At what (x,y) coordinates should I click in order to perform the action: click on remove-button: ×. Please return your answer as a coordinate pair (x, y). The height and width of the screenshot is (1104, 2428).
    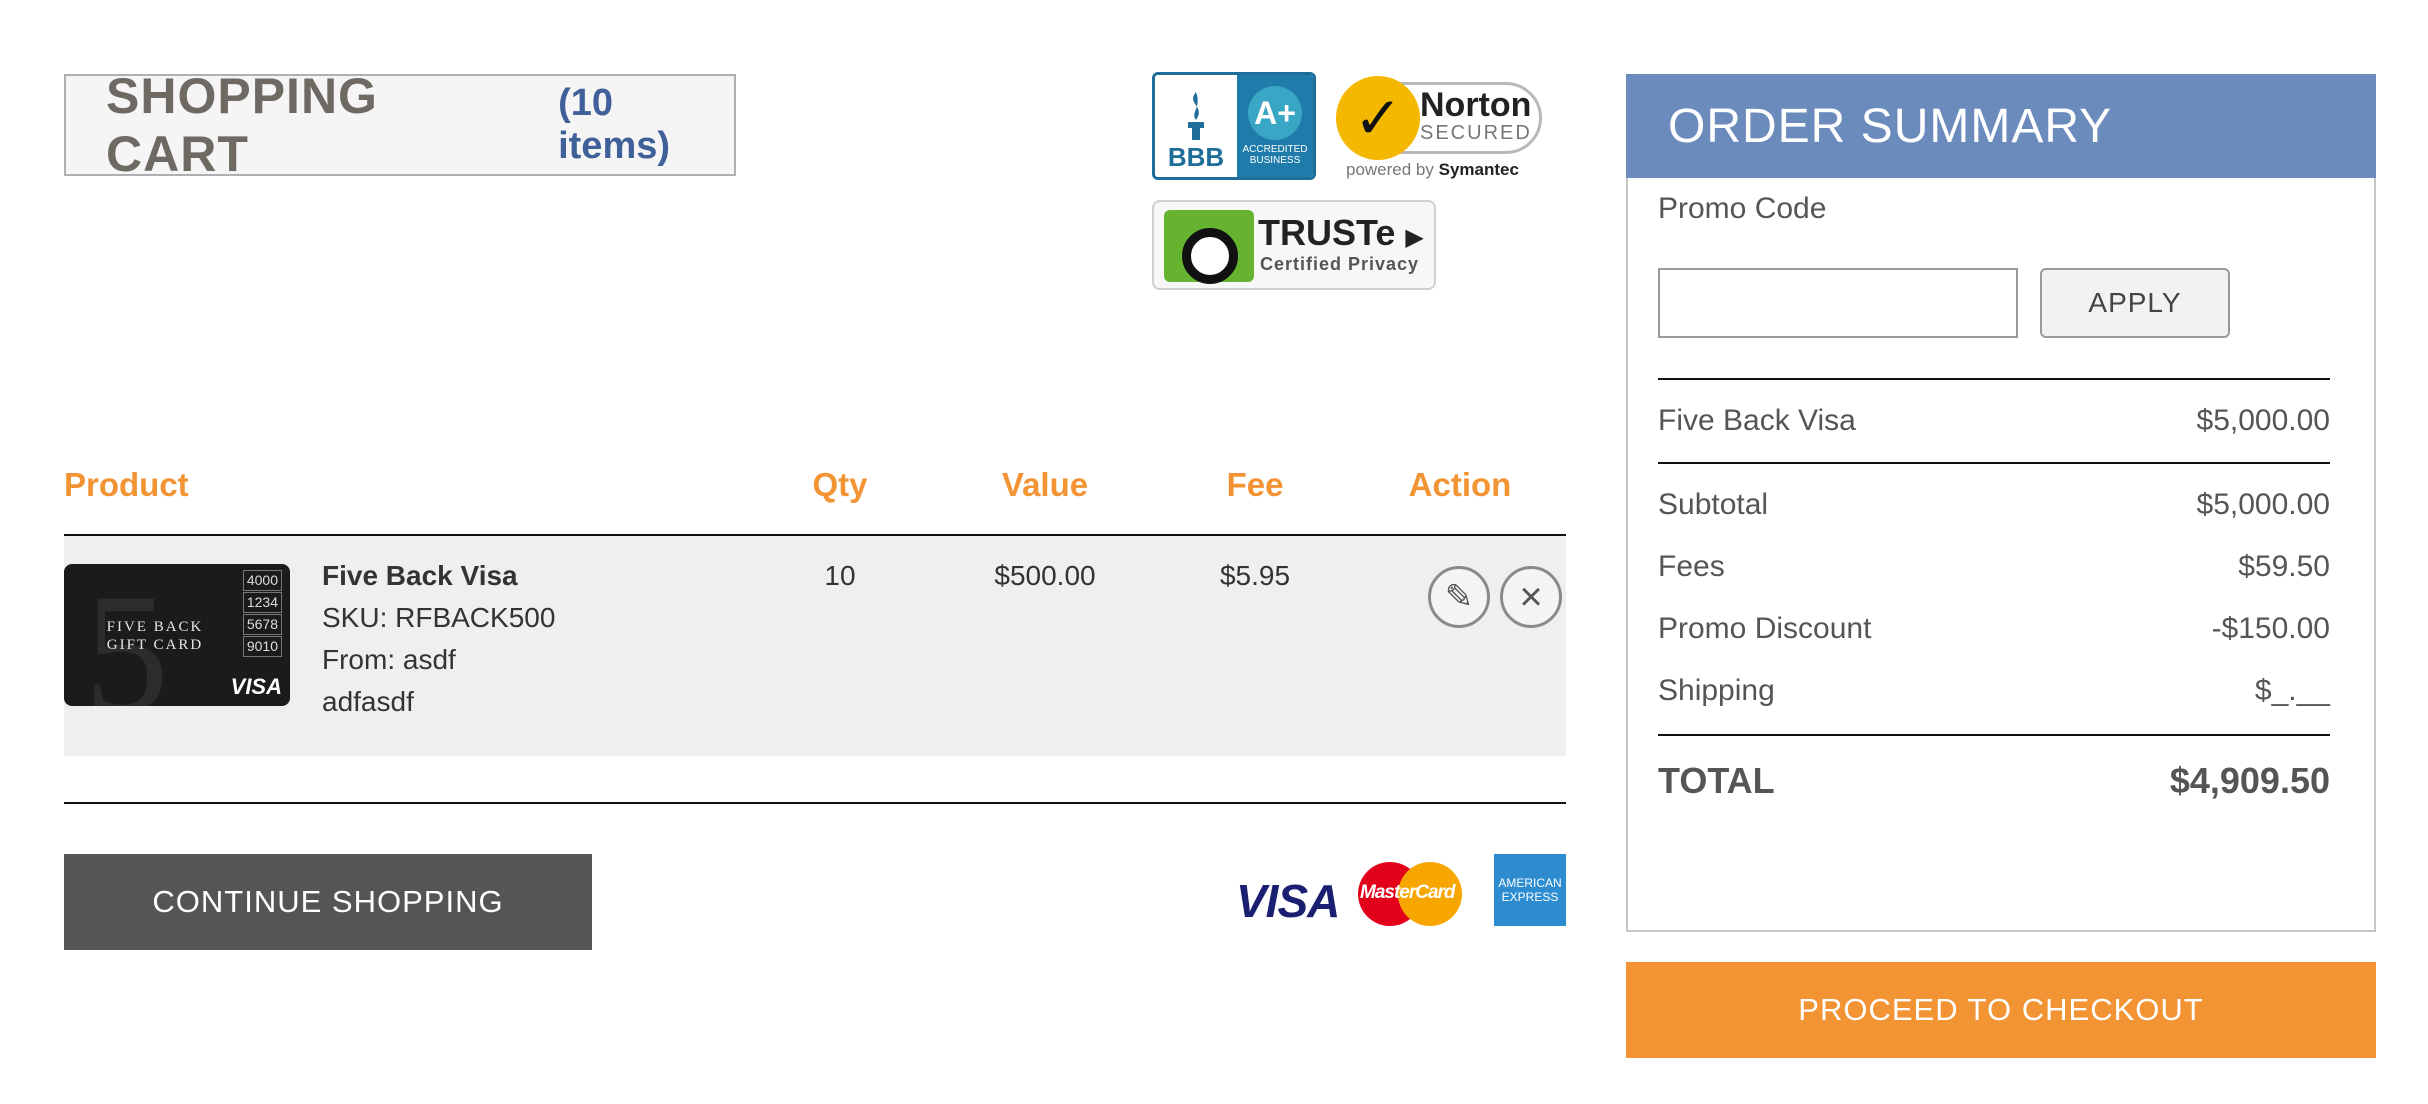
    Looking at the image, I should click on (1531, 597).